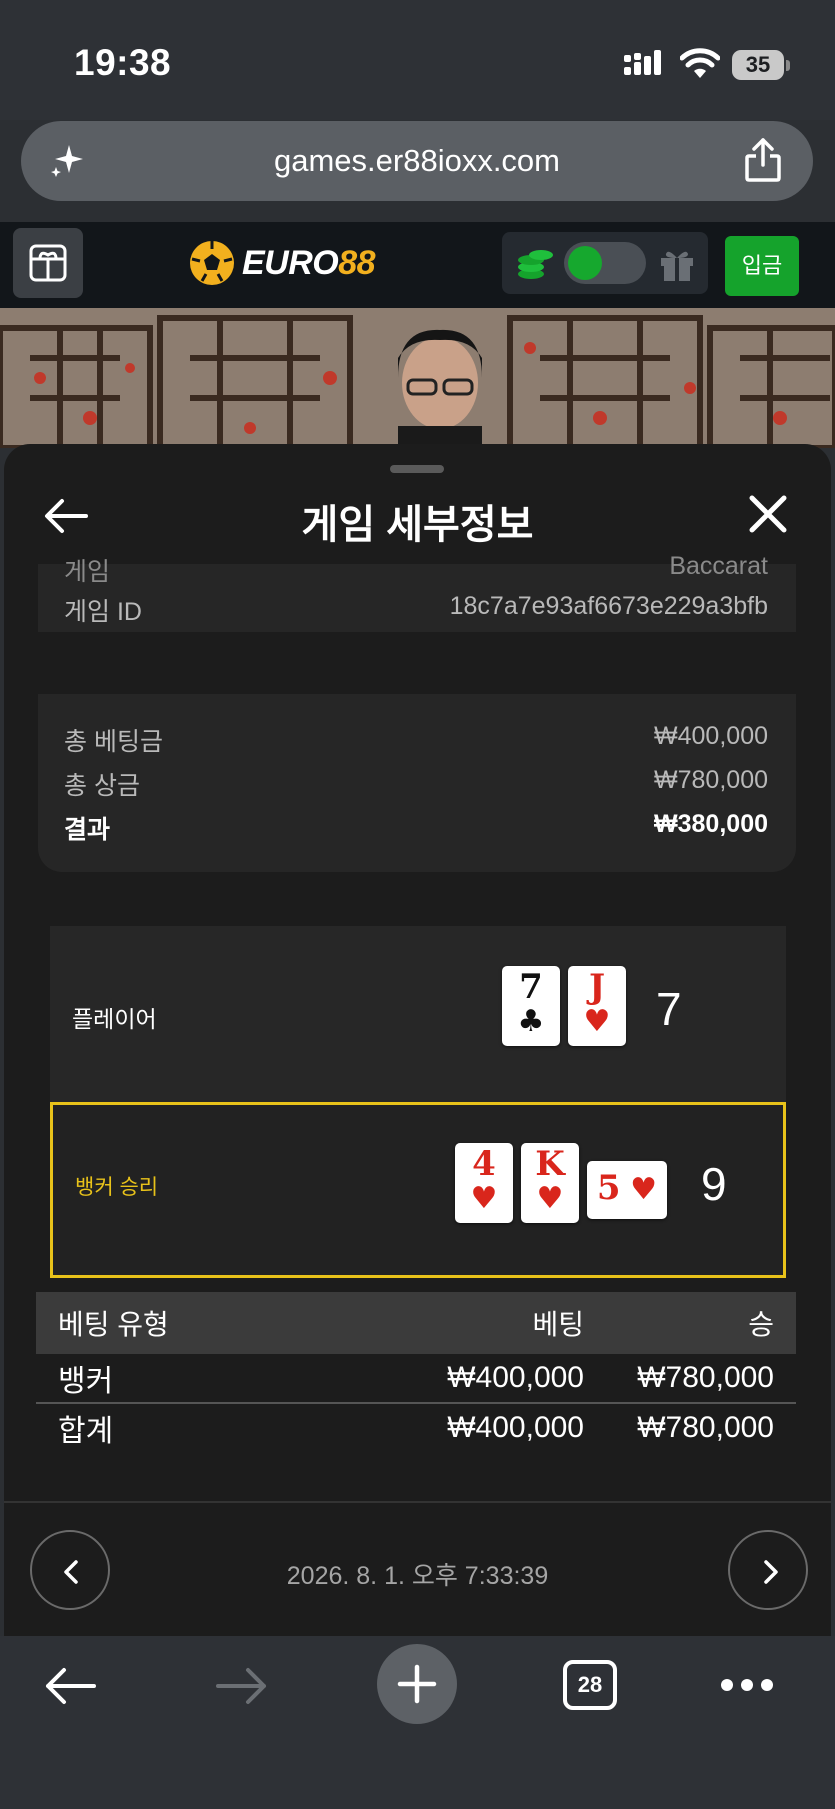 The height and width of the screenshot is (1809, 835). Describe the element at coordinates (417, 60) in the screenshot. I see `status-bar: 19:38 35` at that location.